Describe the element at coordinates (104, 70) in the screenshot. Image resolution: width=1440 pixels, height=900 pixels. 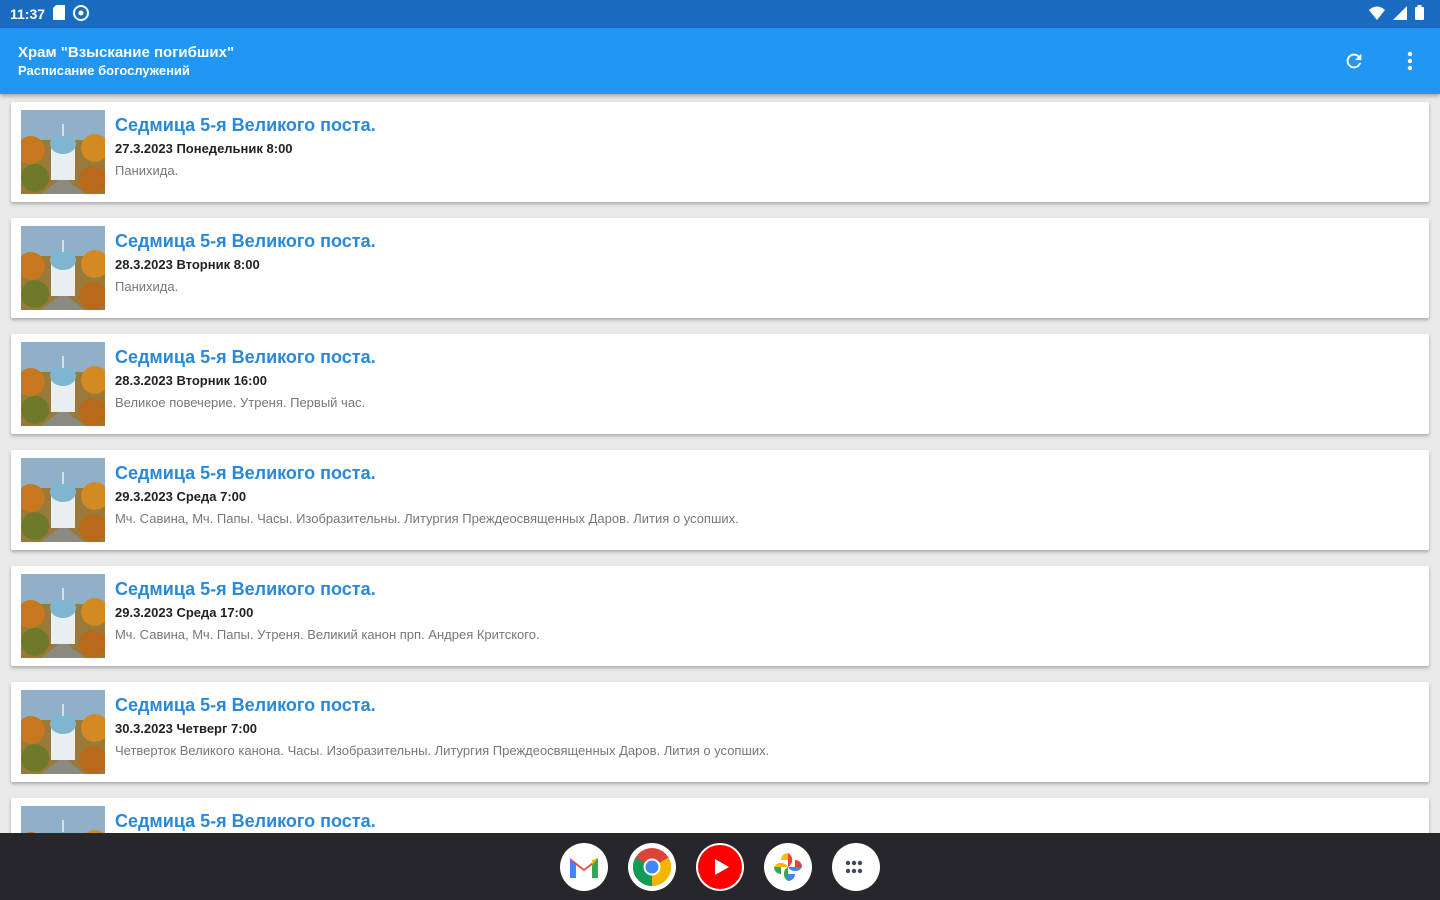
I see `app-subtitle: Расписание богослужений` at that location.